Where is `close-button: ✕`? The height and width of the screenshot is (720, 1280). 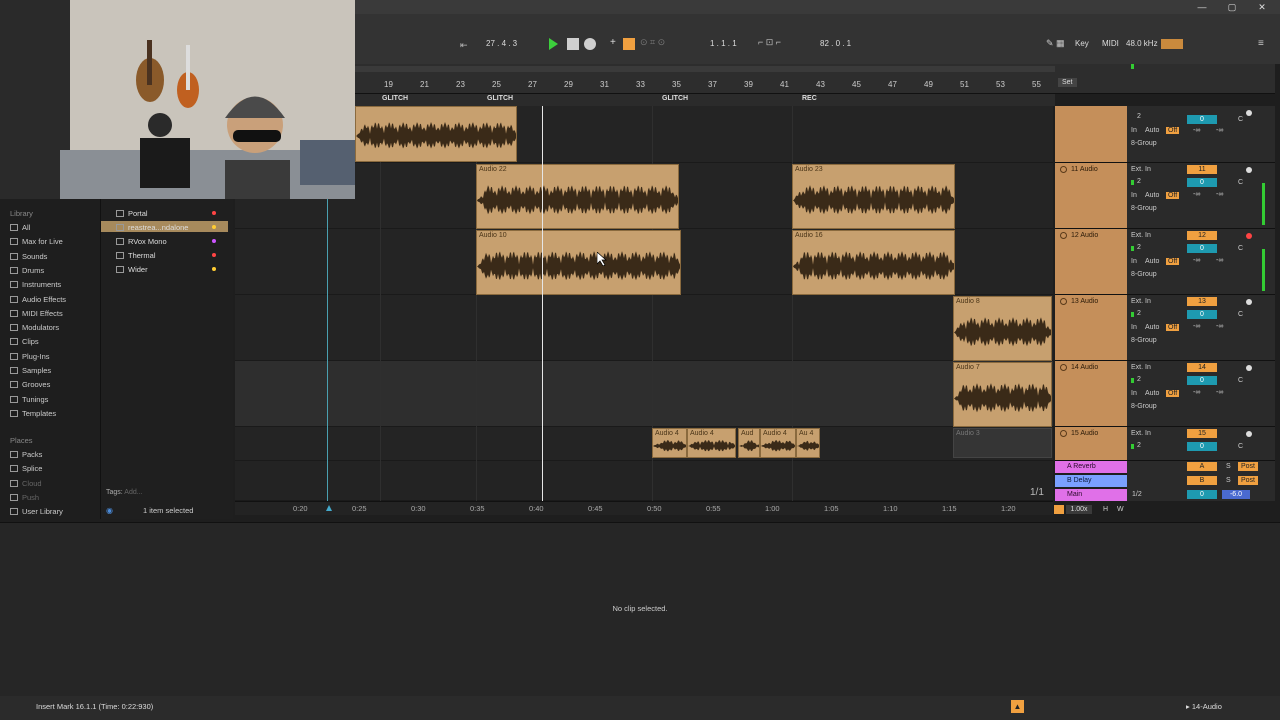 close-button: ✕ is located at coordinates (1262, 7).